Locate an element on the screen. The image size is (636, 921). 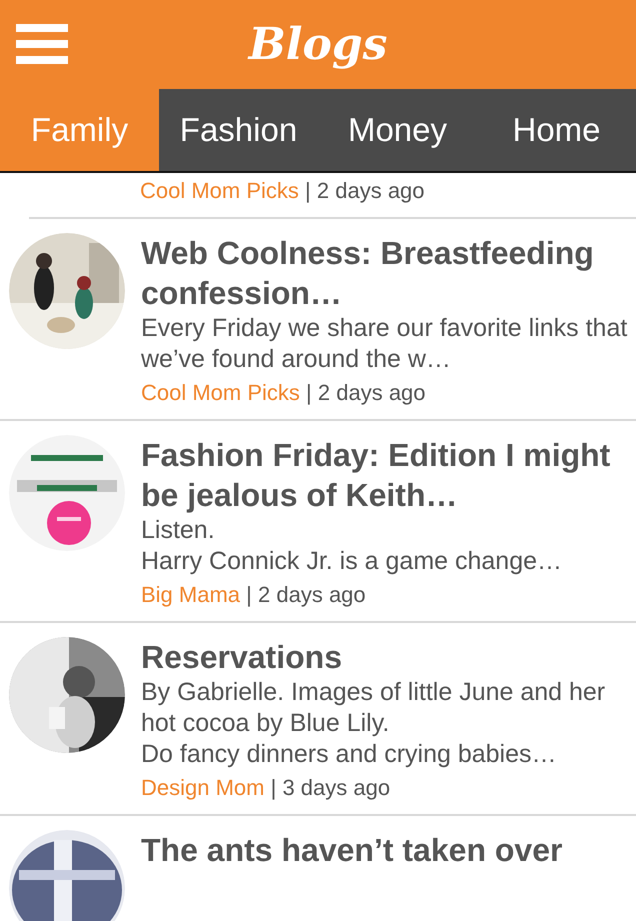
post-excerpt: By Gabrielle. Images of little June and her hot cocoa by Blue Lily. is located at coordinates (373, 708).